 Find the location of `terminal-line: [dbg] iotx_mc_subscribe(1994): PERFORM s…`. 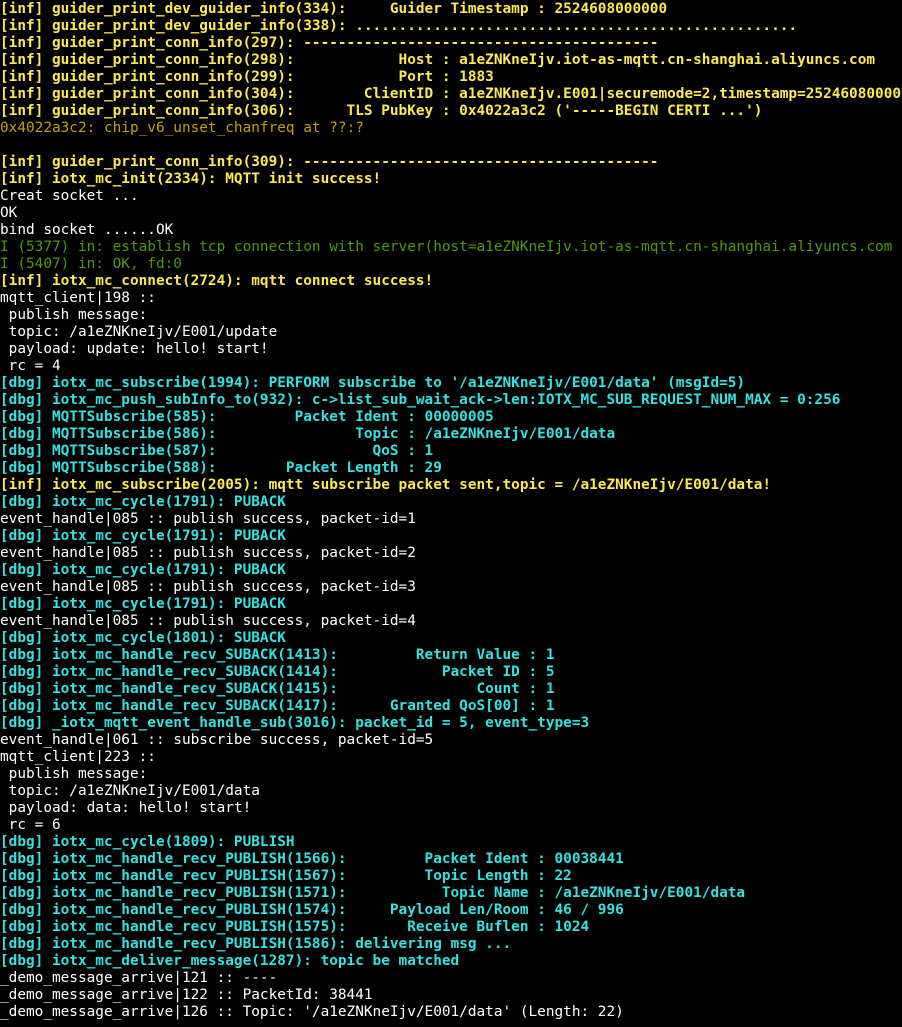

terminal-line: [dbg] iotx_mc_subscribe(1994): PERFORM s… is located at coordinates (373, 383).